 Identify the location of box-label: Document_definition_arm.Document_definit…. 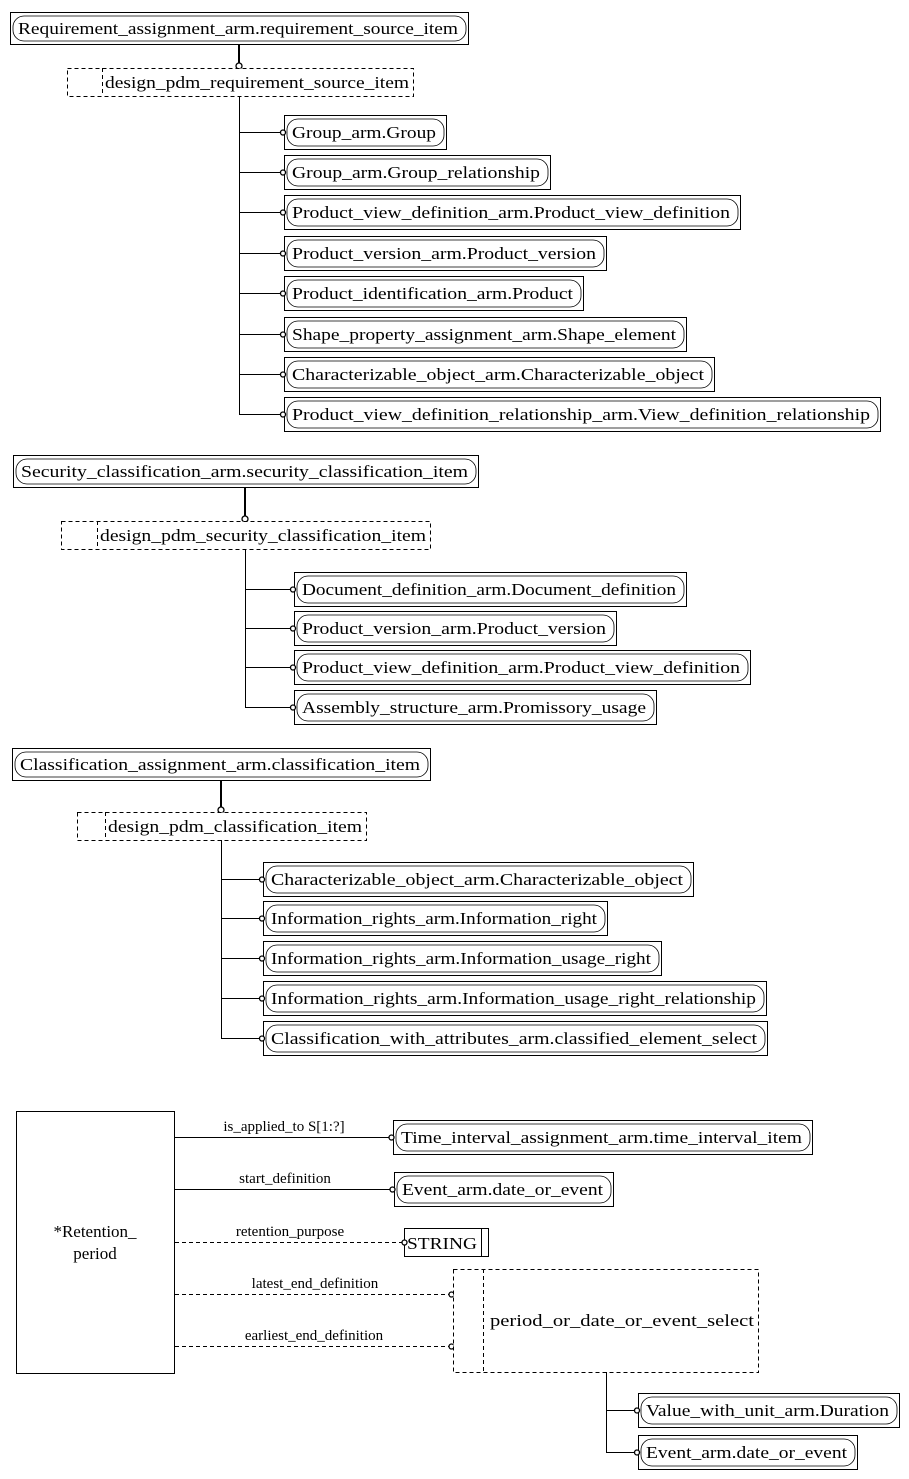
(489, 589).